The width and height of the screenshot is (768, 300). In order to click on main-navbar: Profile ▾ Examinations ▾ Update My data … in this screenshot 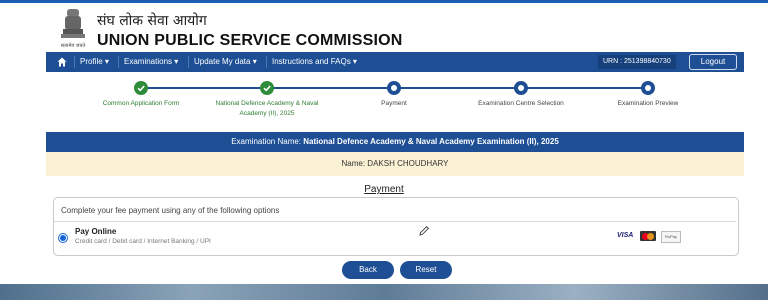, I will do `click(395, 62)`.